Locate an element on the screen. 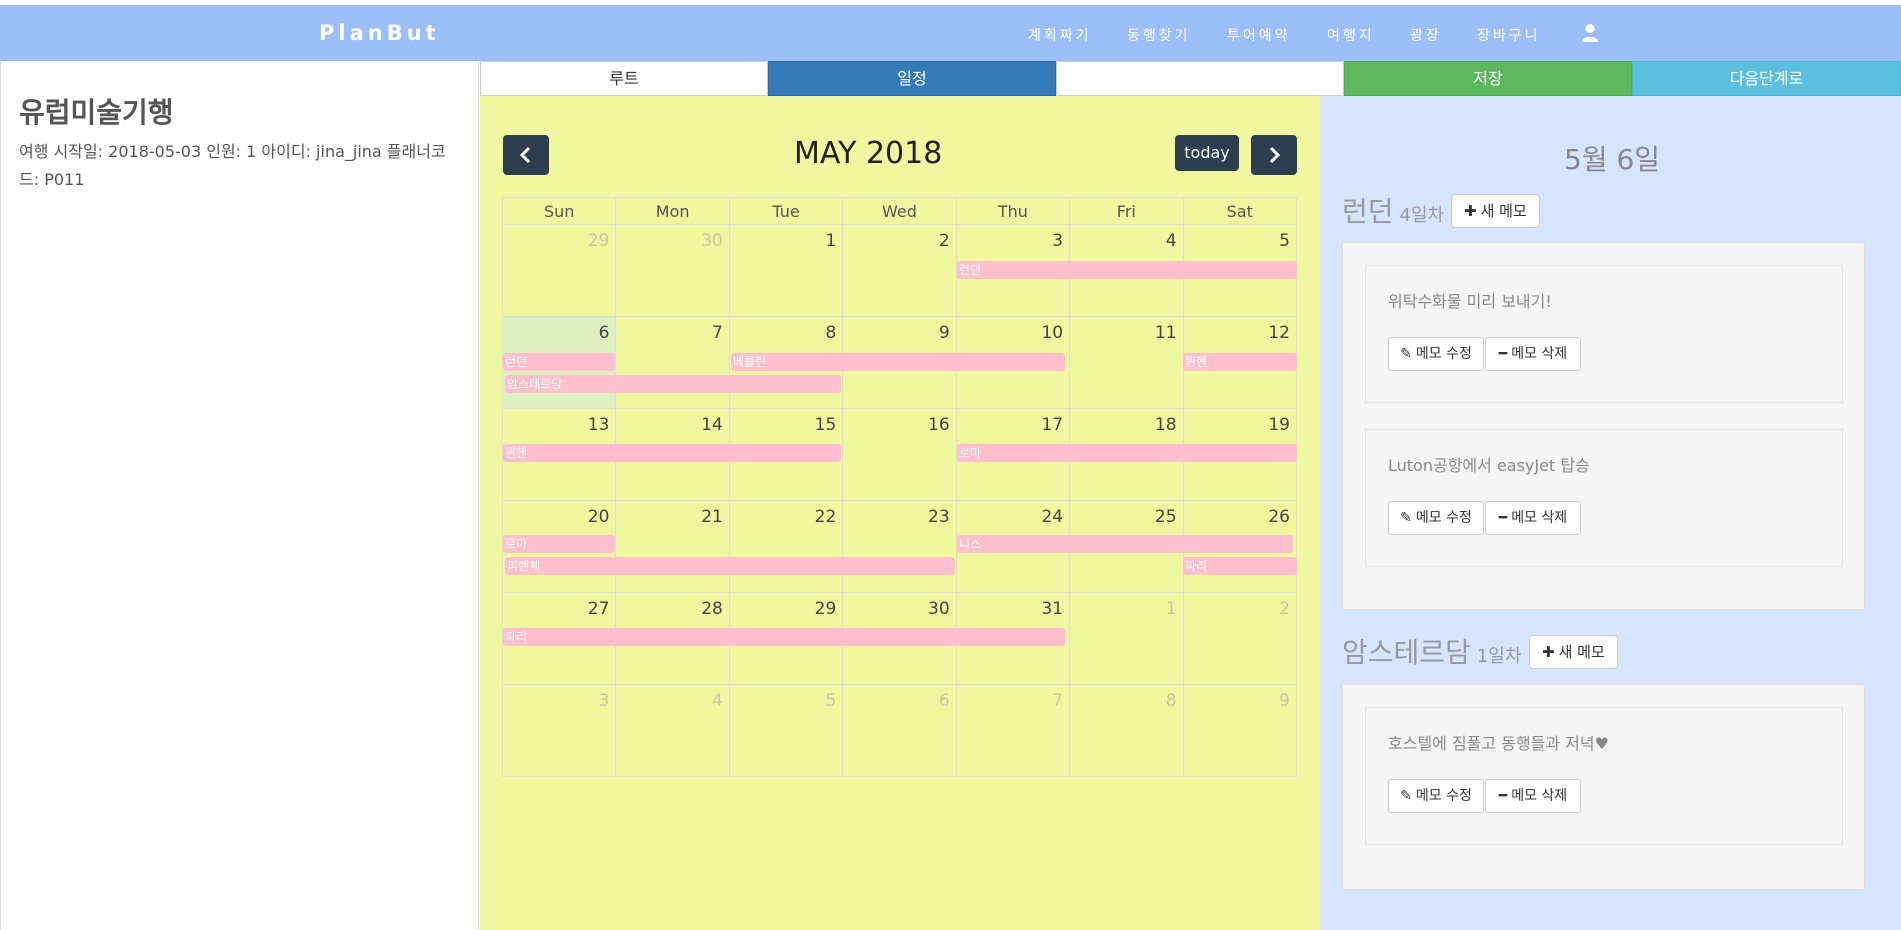 The image size is (1901, 930). chevron-right-icon is located at coordinates (1275, 155).